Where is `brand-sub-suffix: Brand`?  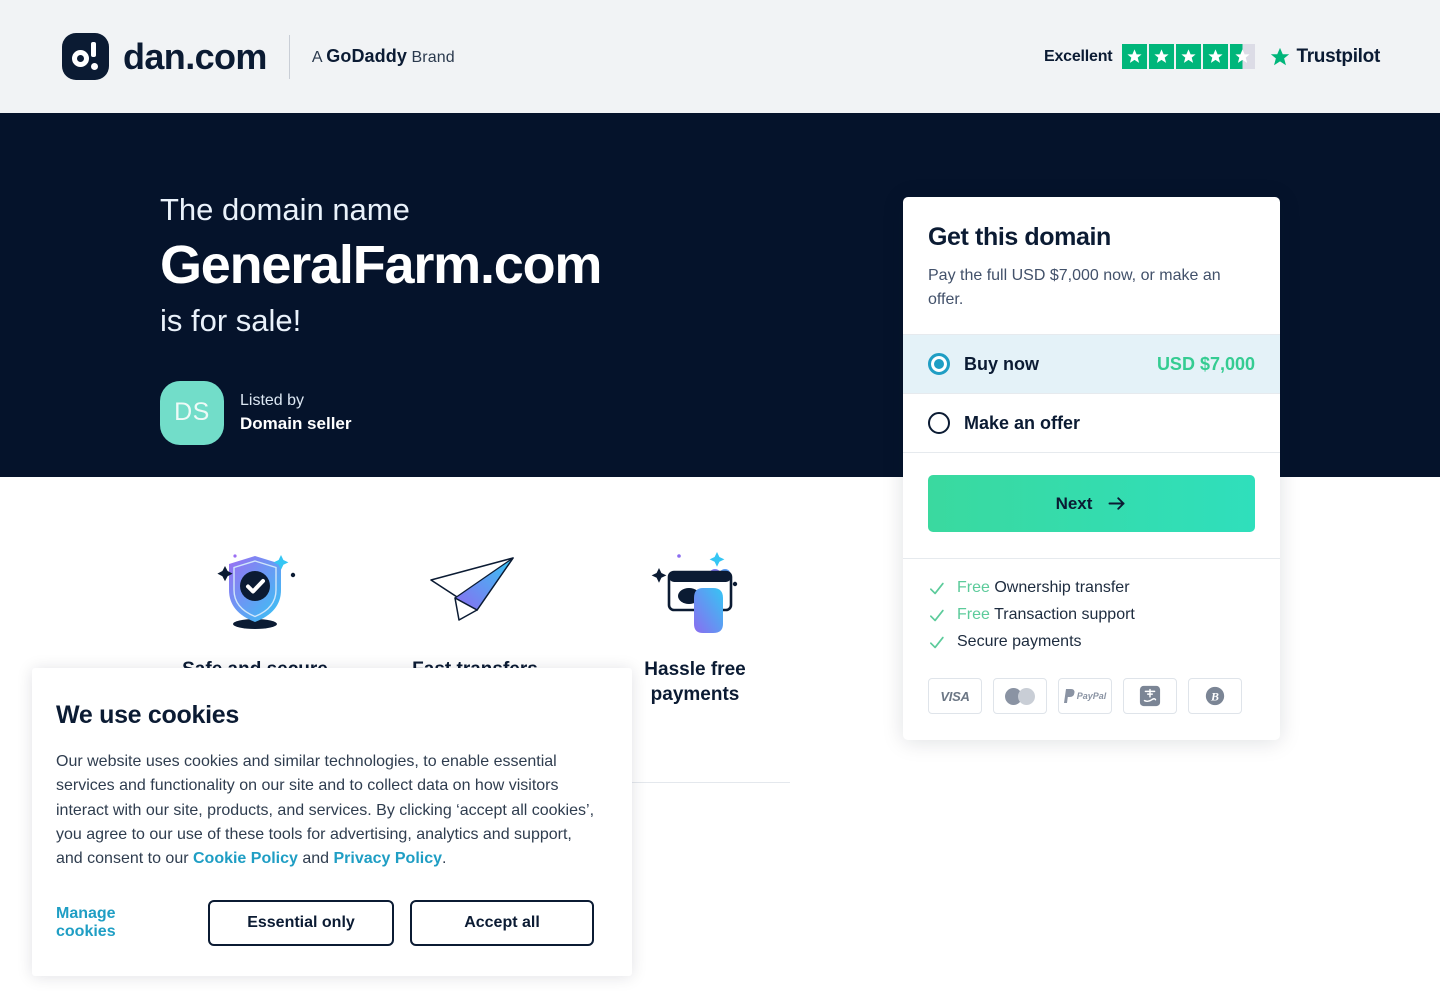 brand-sub-suffix: Brand is located at coordinates (430, 57).